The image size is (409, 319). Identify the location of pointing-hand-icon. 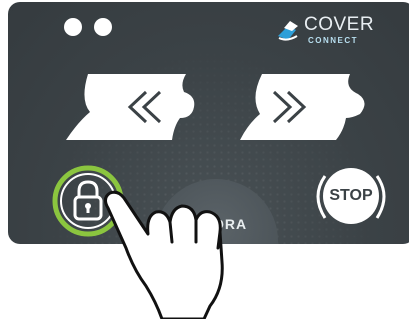
(163, 254).